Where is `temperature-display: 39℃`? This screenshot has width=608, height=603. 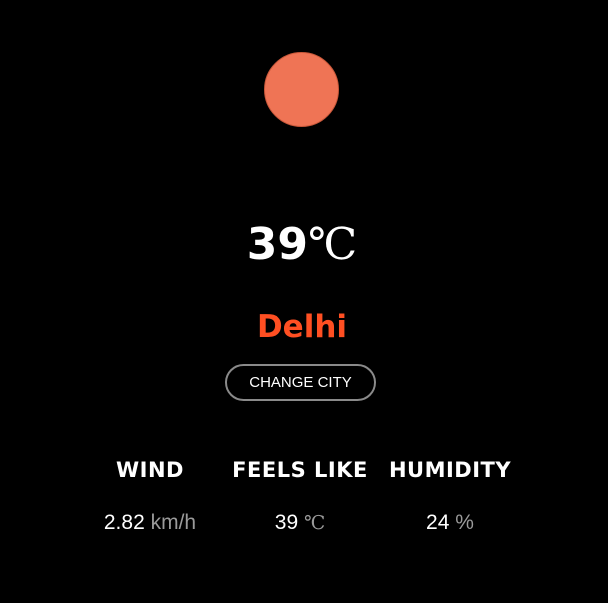 temperature-display: 39℃ is located at coordinates (302, 245).